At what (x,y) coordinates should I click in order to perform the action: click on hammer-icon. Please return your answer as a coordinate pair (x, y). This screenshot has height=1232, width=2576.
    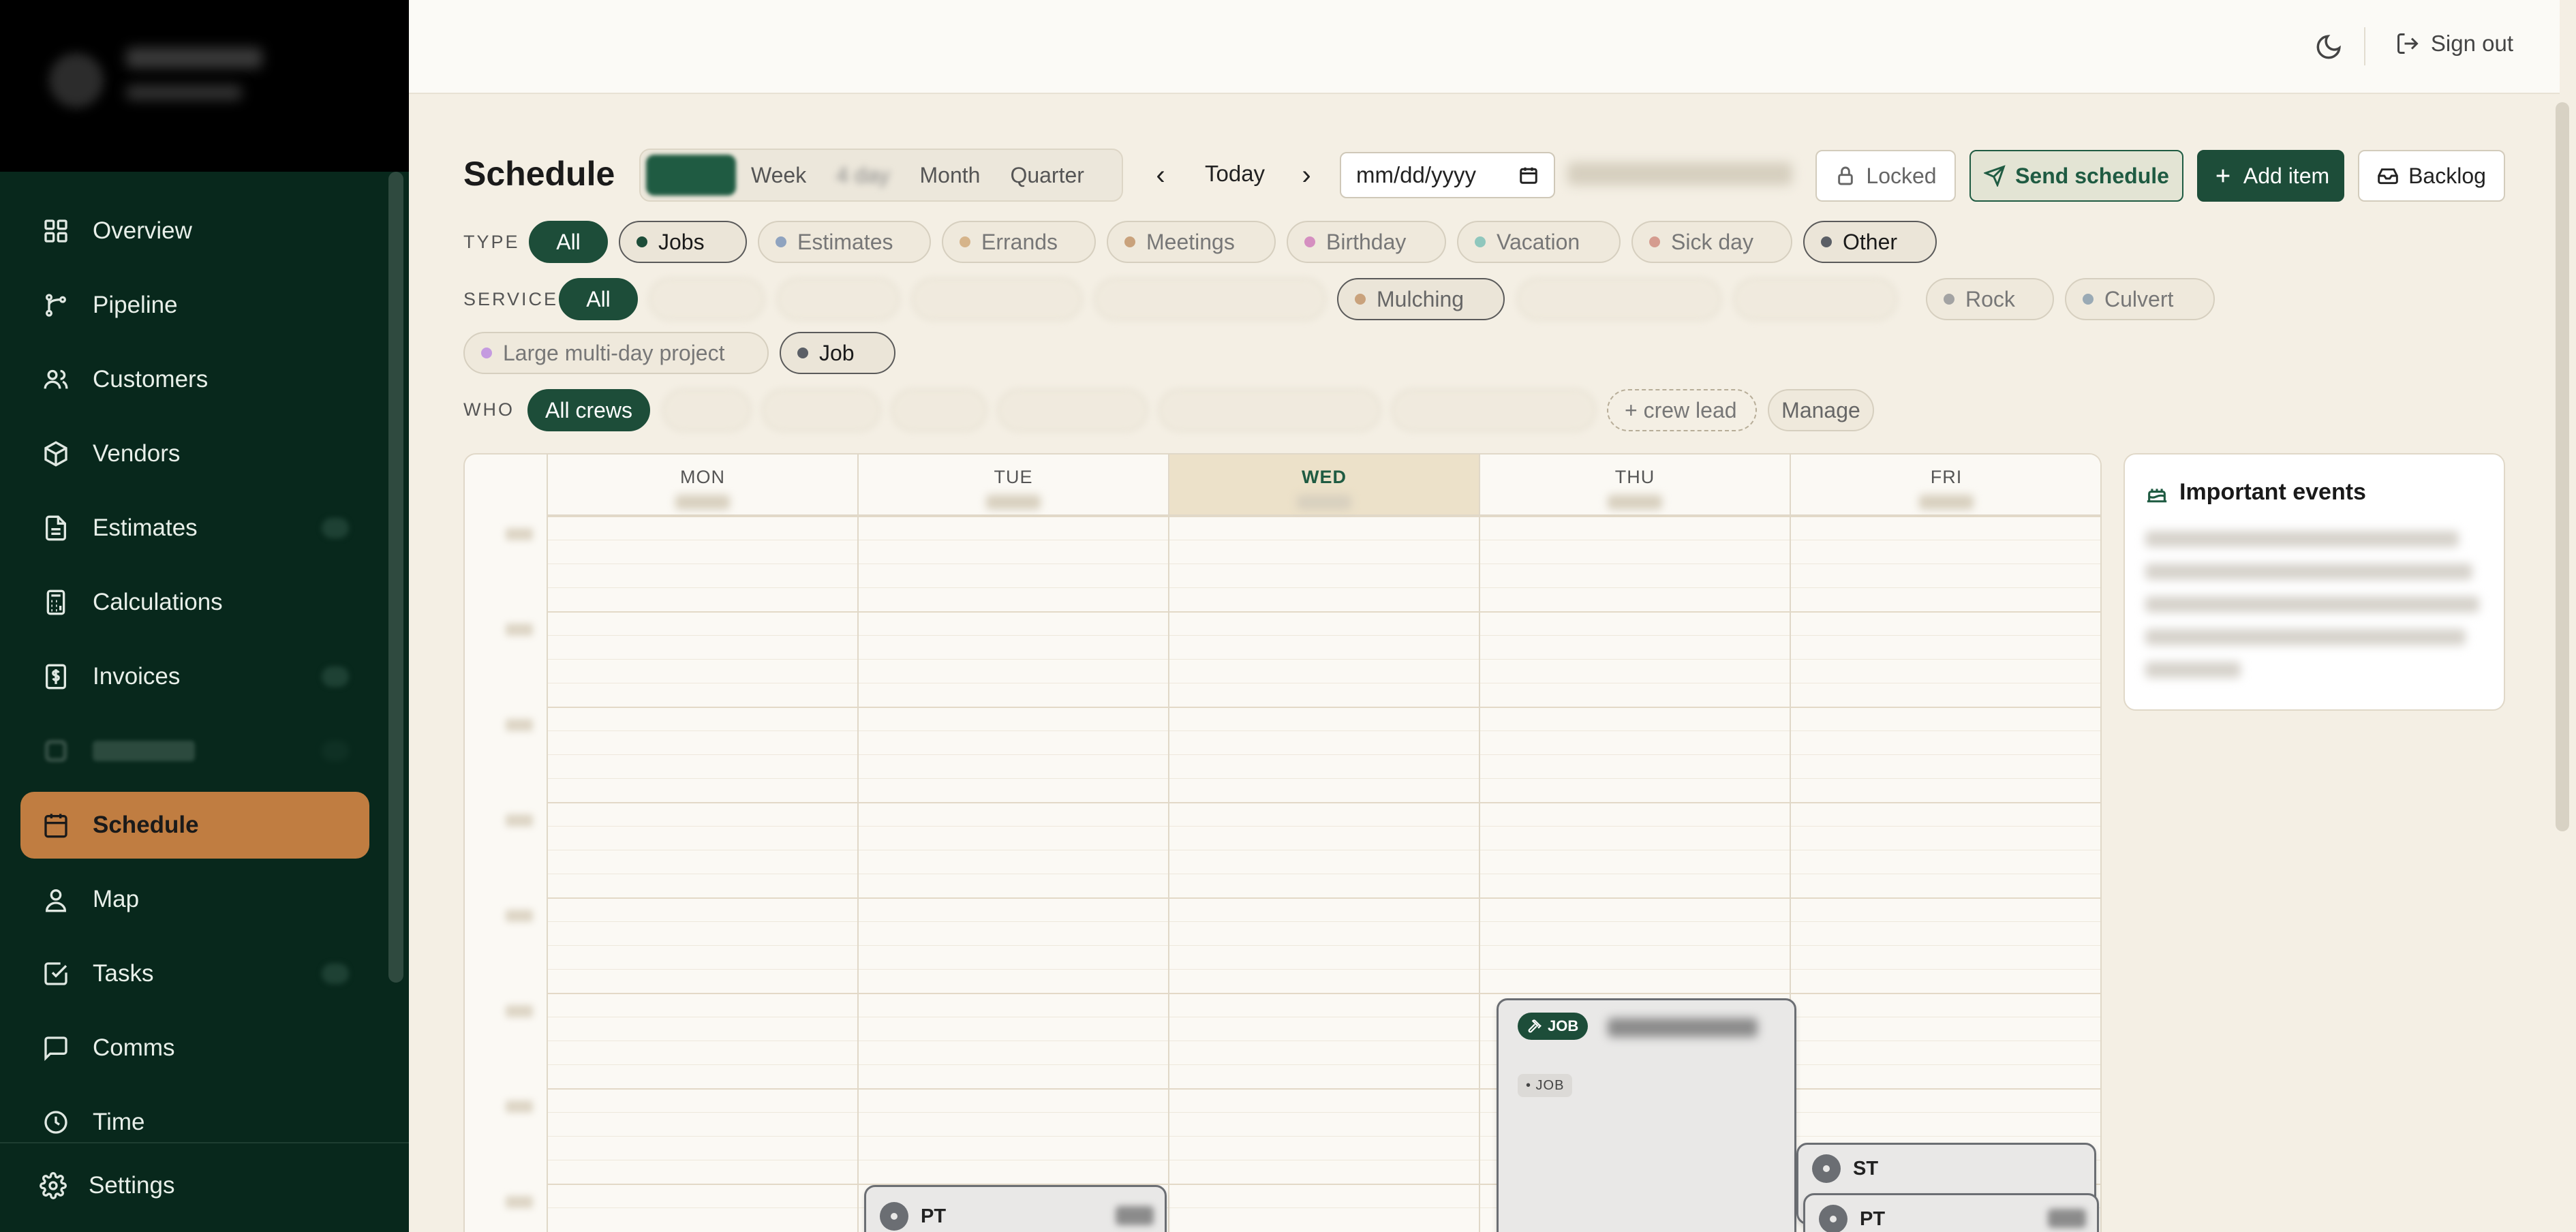
    Looking at the image, I should click on (1535, 1026).